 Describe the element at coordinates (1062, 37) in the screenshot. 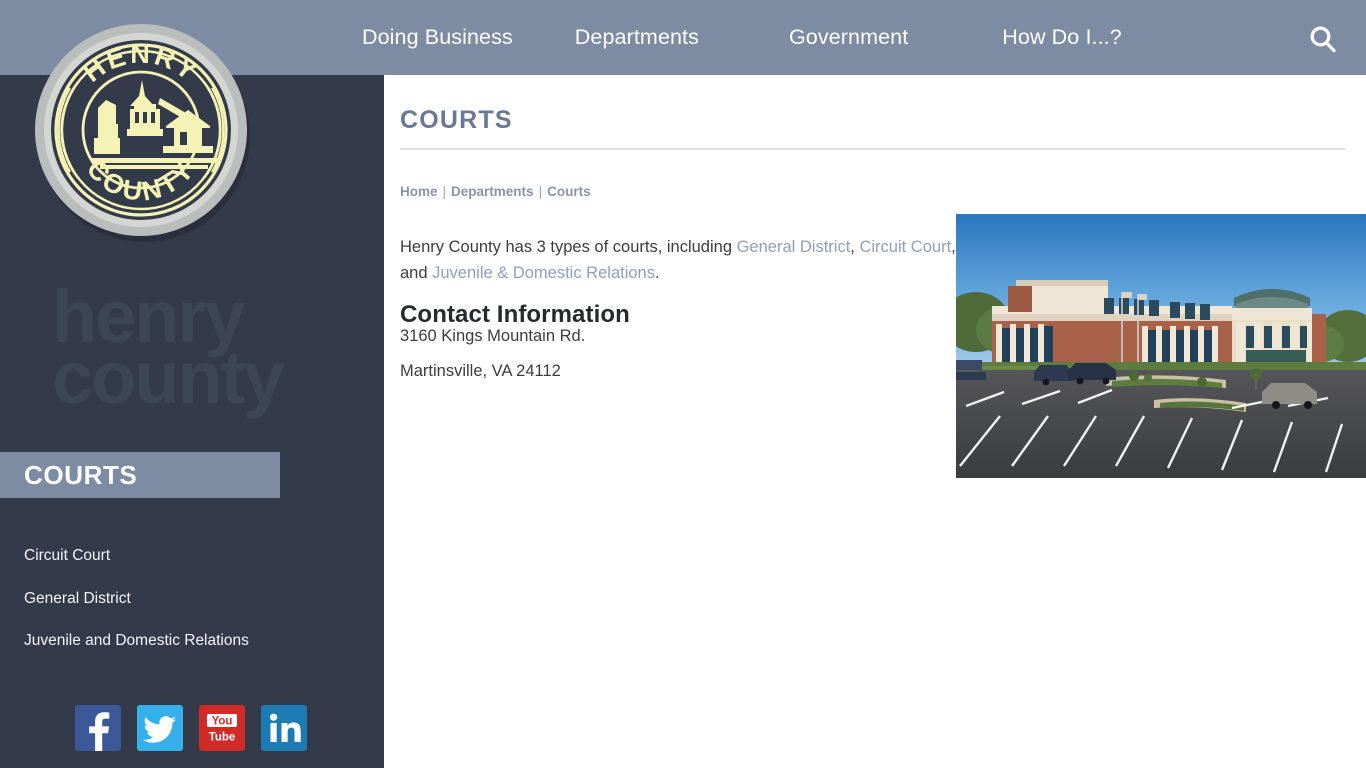

I see `nav-item-how-do-i: How Do I...?` at that location.